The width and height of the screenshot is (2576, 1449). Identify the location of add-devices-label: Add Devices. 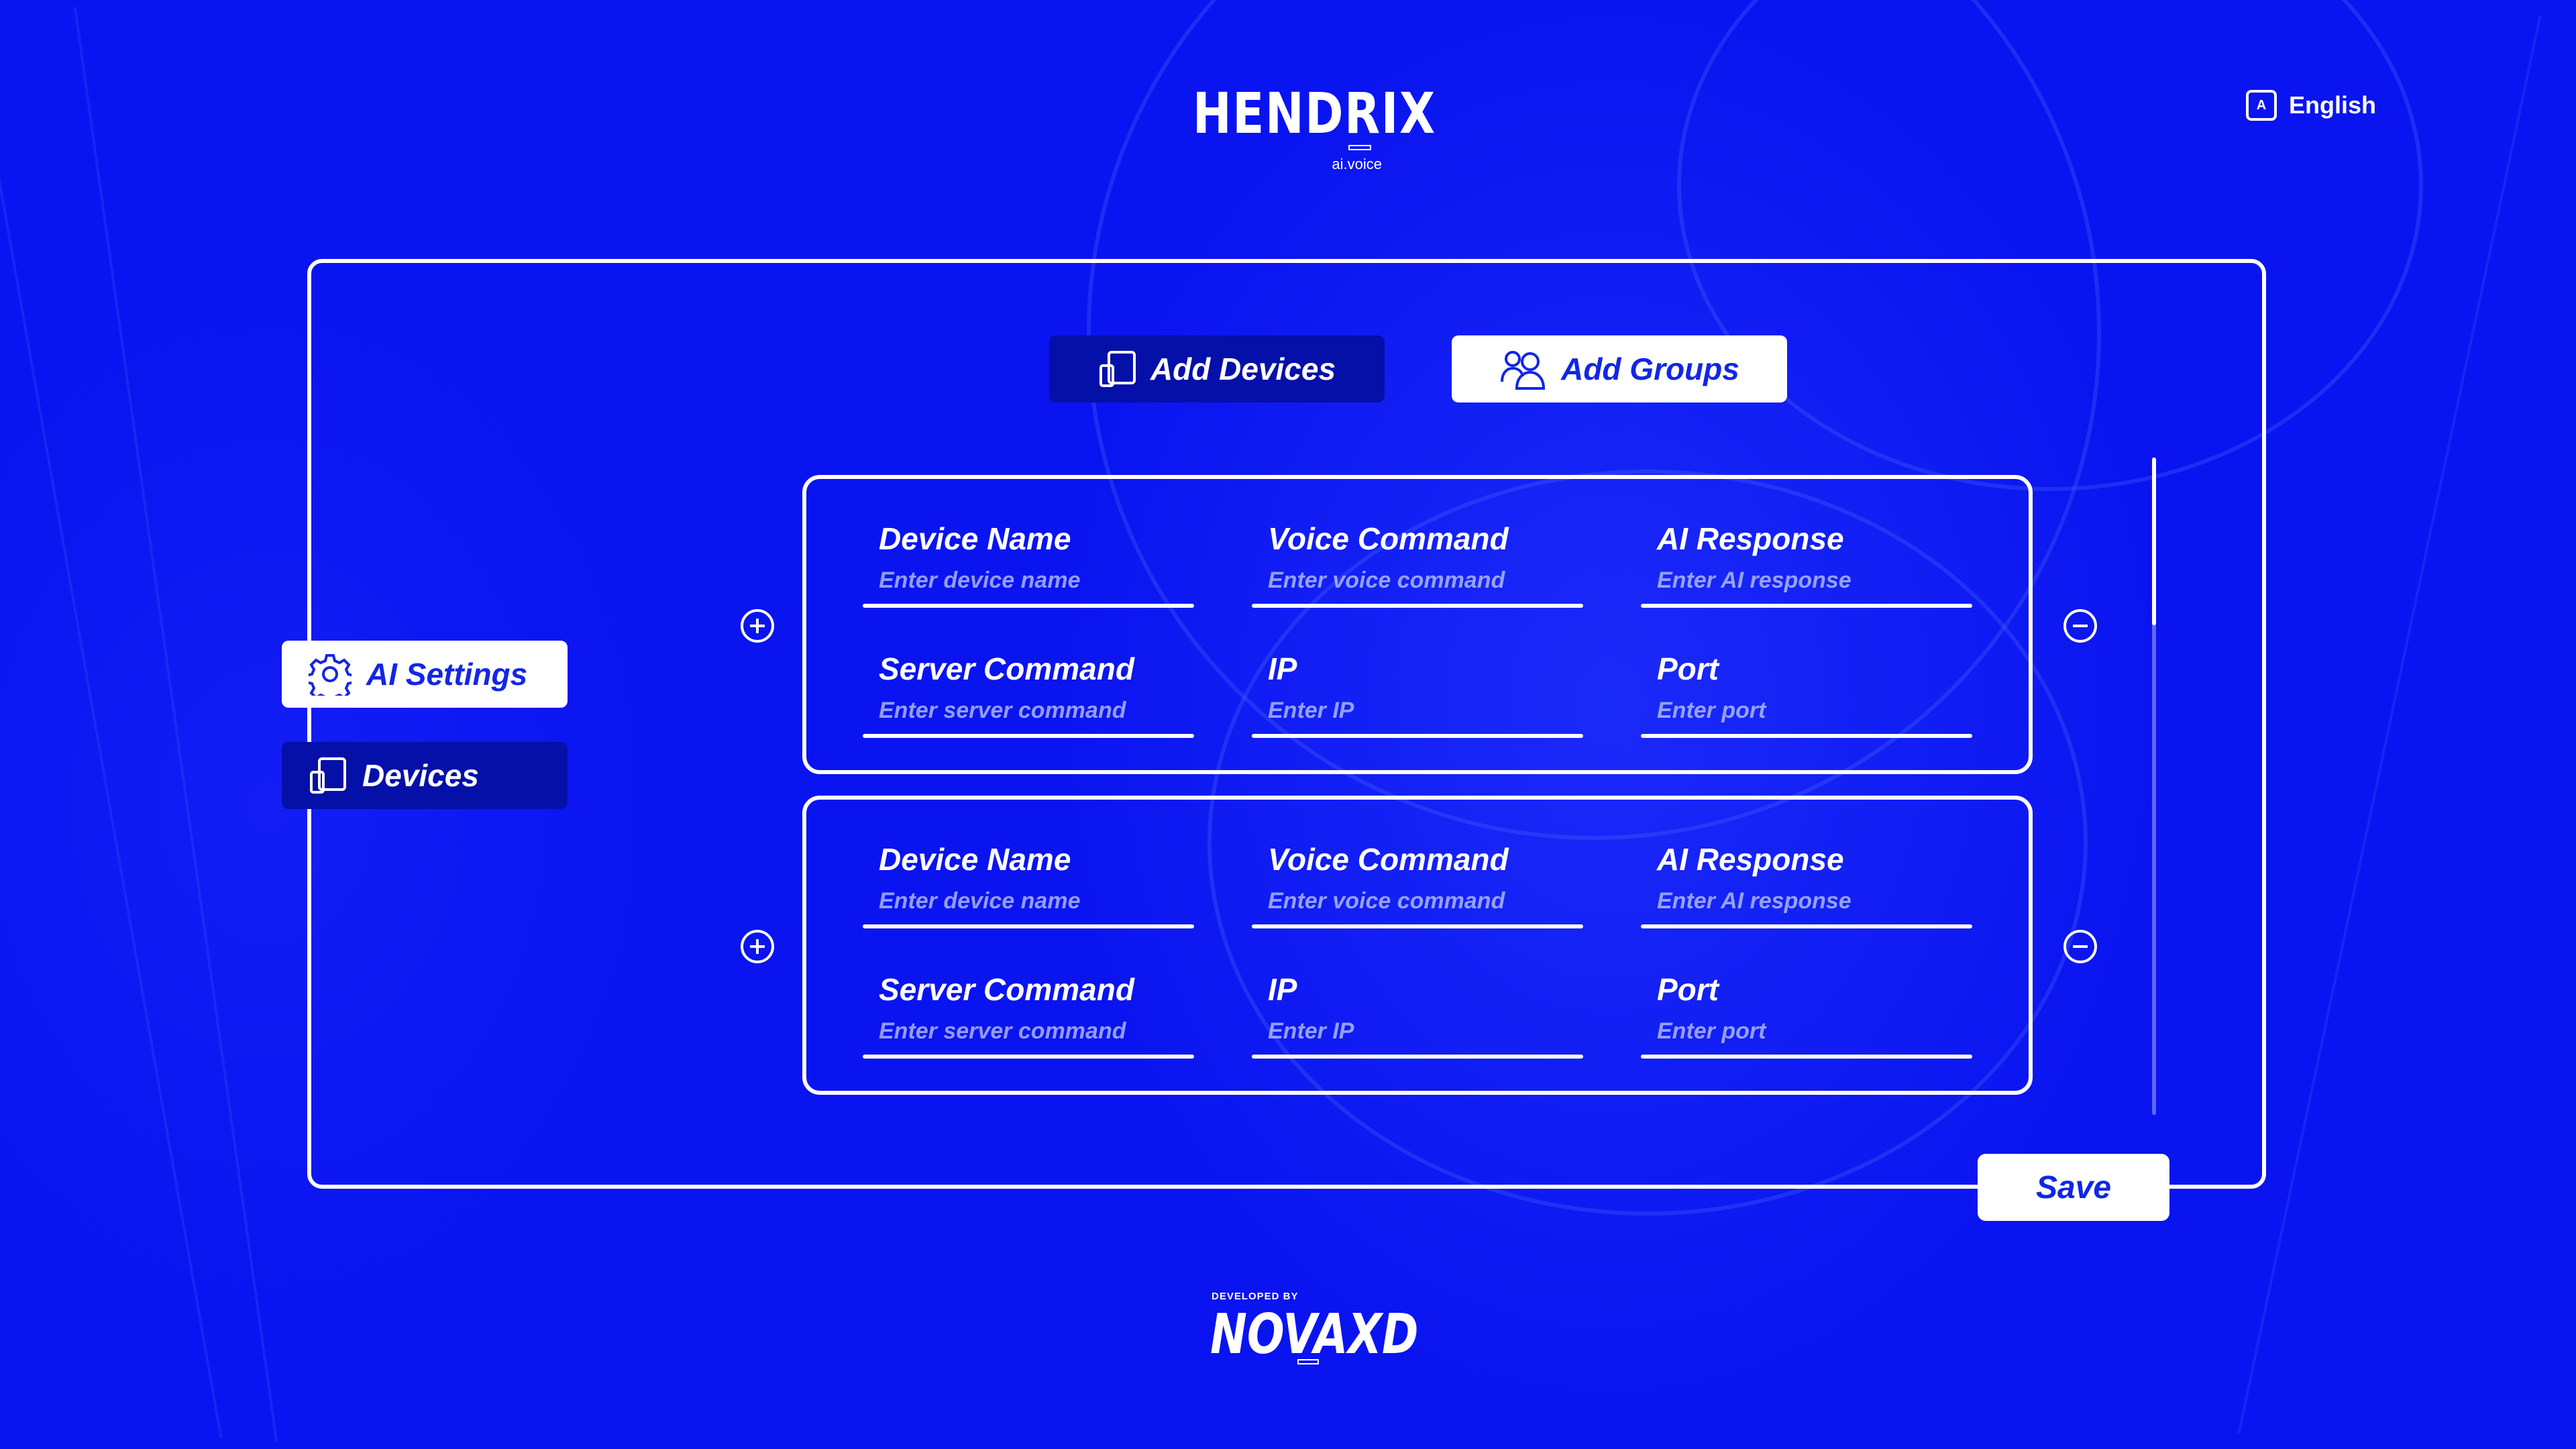
(1243, 369).